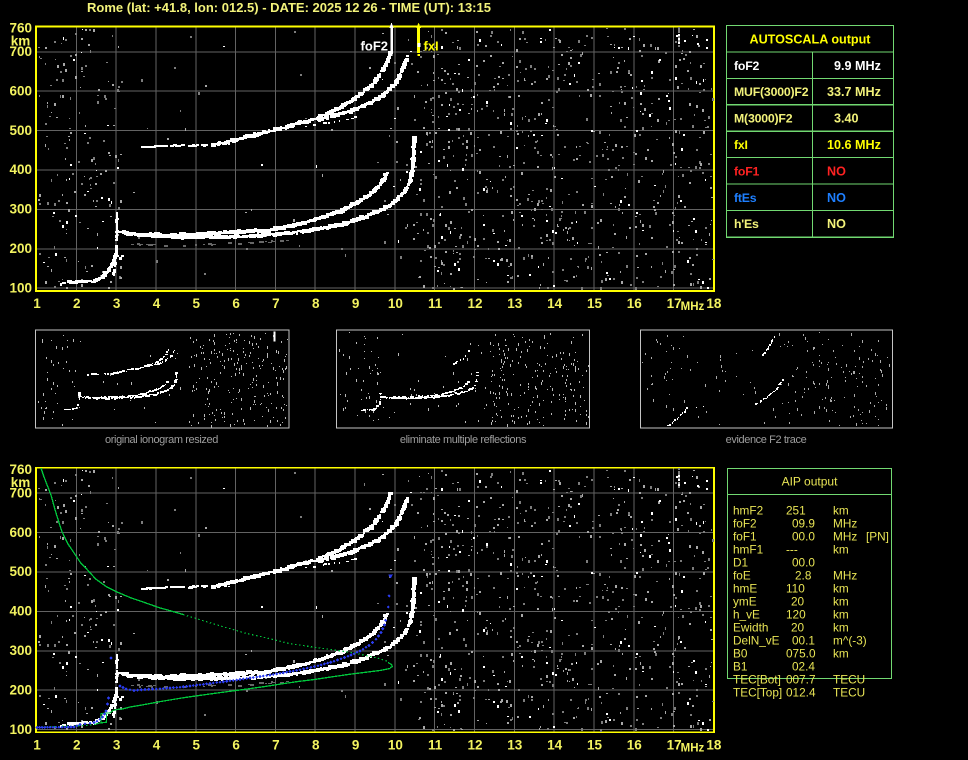  What do you see at coordinates (796, 510) in the screenshot?
I see `svg-text: 251` at bounding box center [796, 510].